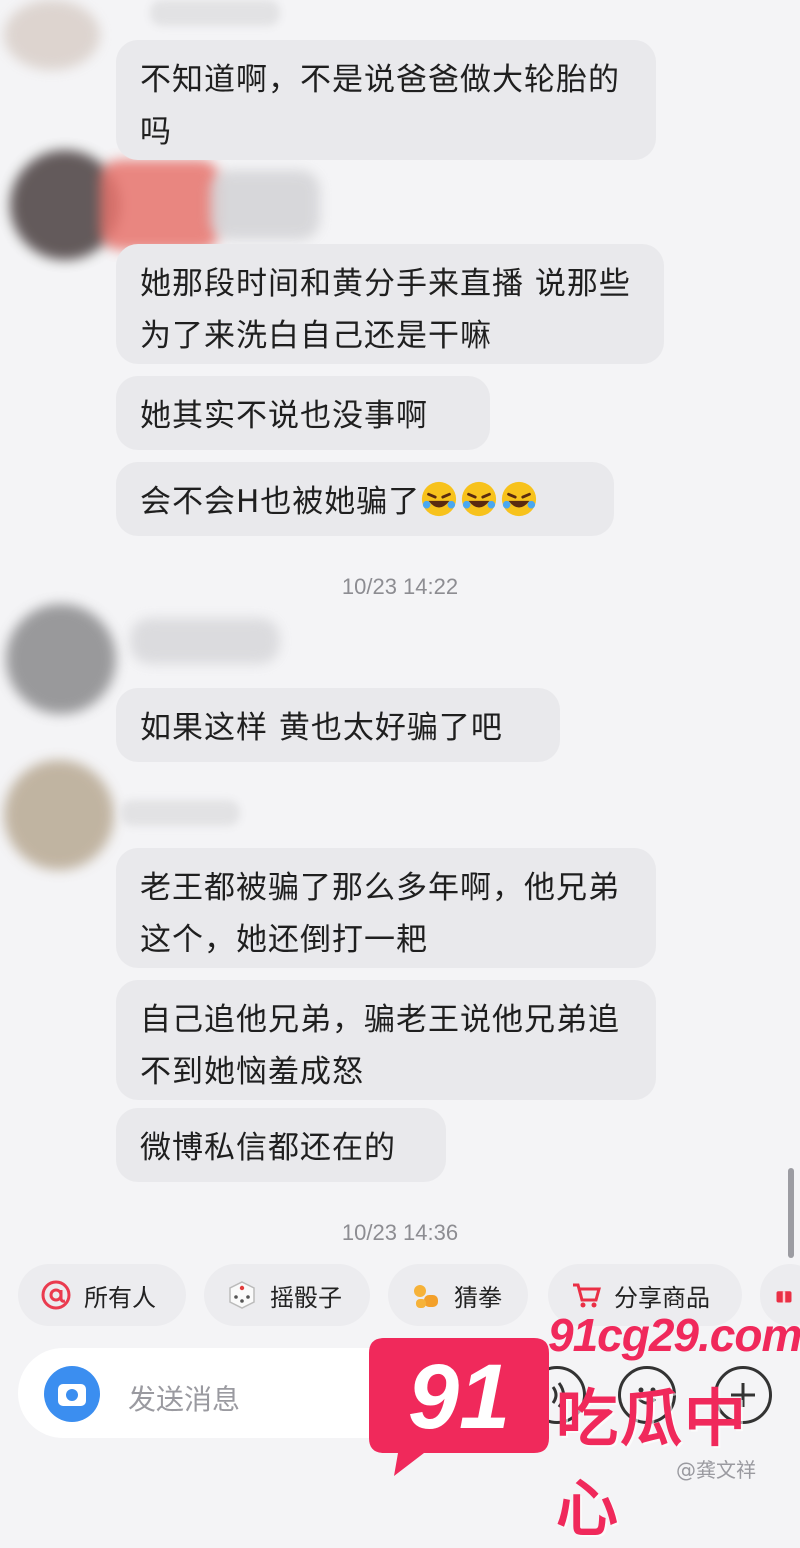 The image size is (800, 1548). Describe the element at coordinates (321, 728) in the screenshot. I see `message-text: 如果这样 黄也太好骗了吧` at that location.